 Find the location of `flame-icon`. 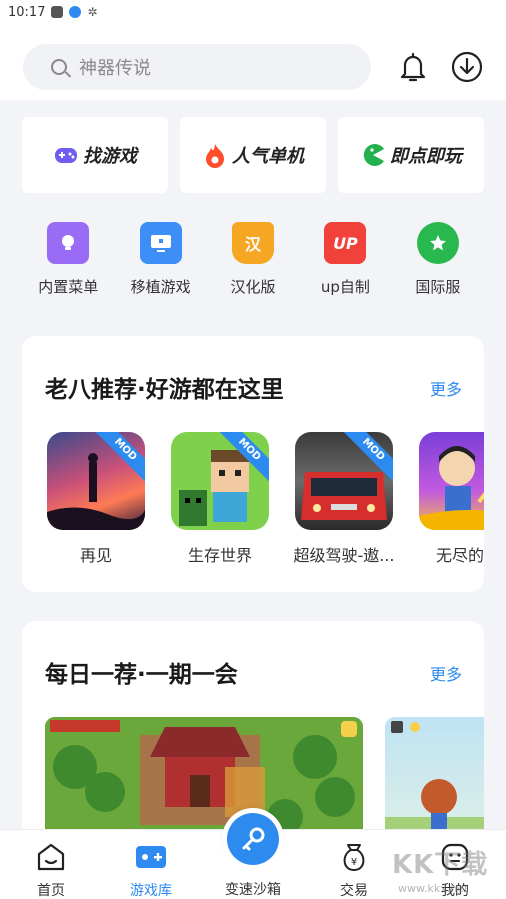

flame-icon is located at coordinates (215, 156).